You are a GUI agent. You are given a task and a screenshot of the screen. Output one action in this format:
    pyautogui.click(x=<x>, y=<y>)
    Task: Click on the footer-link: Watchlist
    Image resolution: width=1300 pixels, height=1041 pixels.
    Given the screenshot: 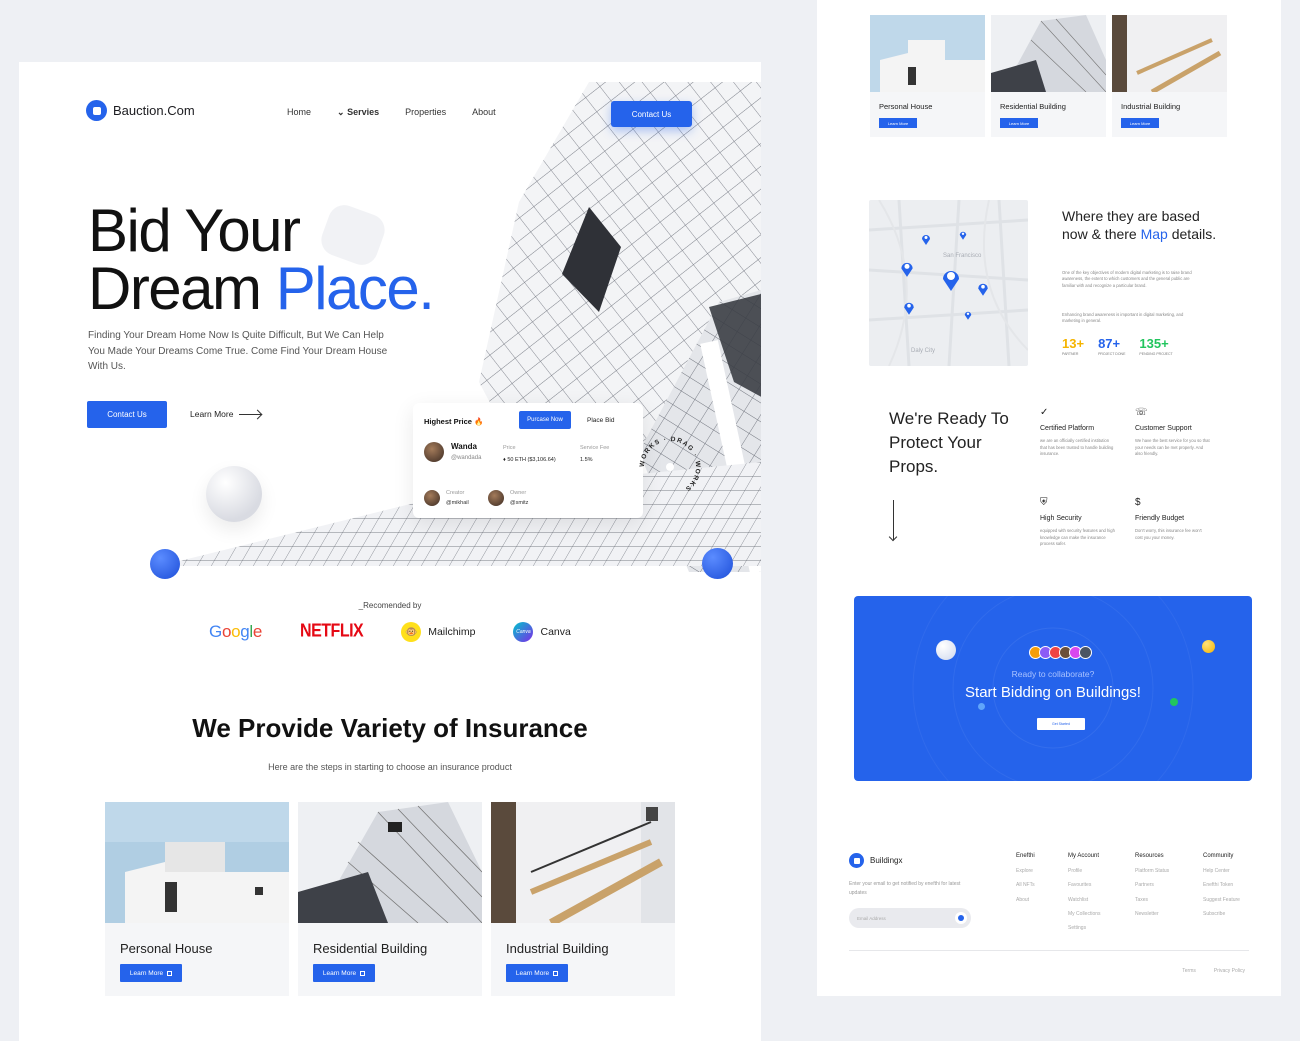 What is the action you would take?
    pyautogui.click(x=1084, y=900)
    